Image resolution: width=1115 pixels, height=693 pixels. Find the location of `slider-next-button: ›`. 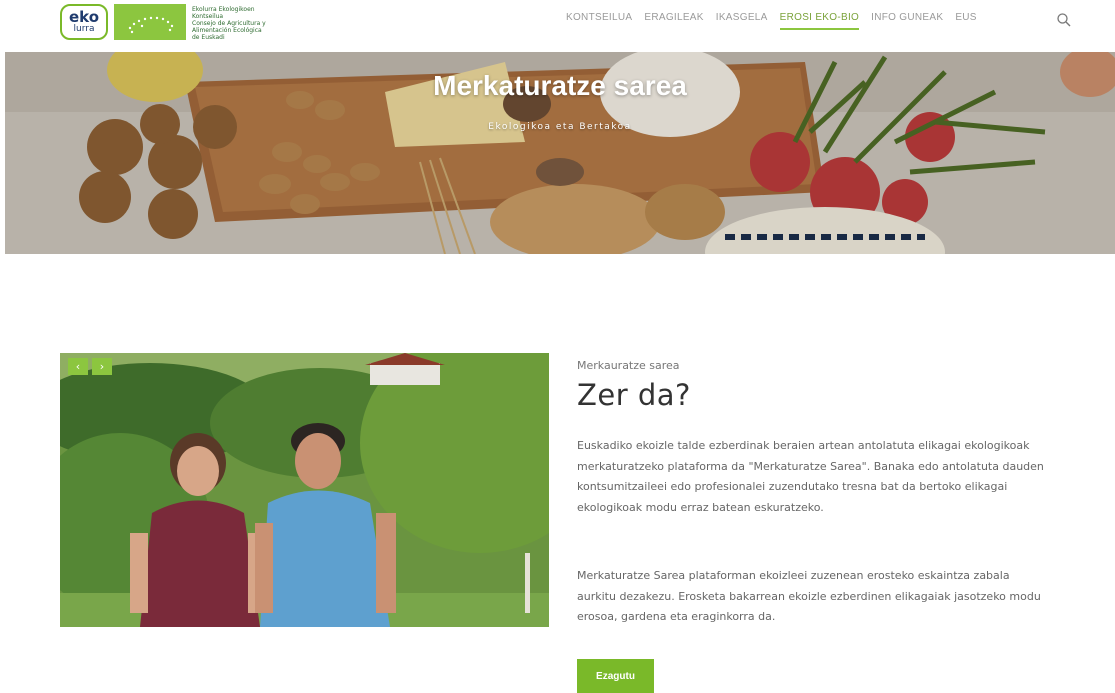

slider-next-button: › is located at coordinates (102, 366).